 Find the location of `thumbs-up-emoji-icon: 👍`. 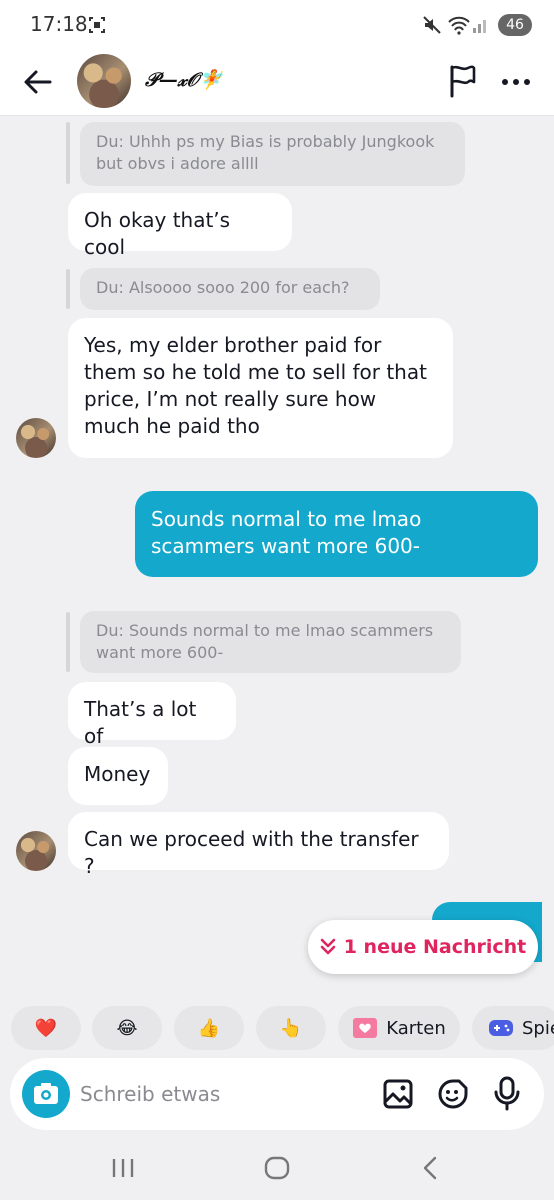

thumbs-up-emoji-icon: 👍 is located at coordinates (209, 1028).